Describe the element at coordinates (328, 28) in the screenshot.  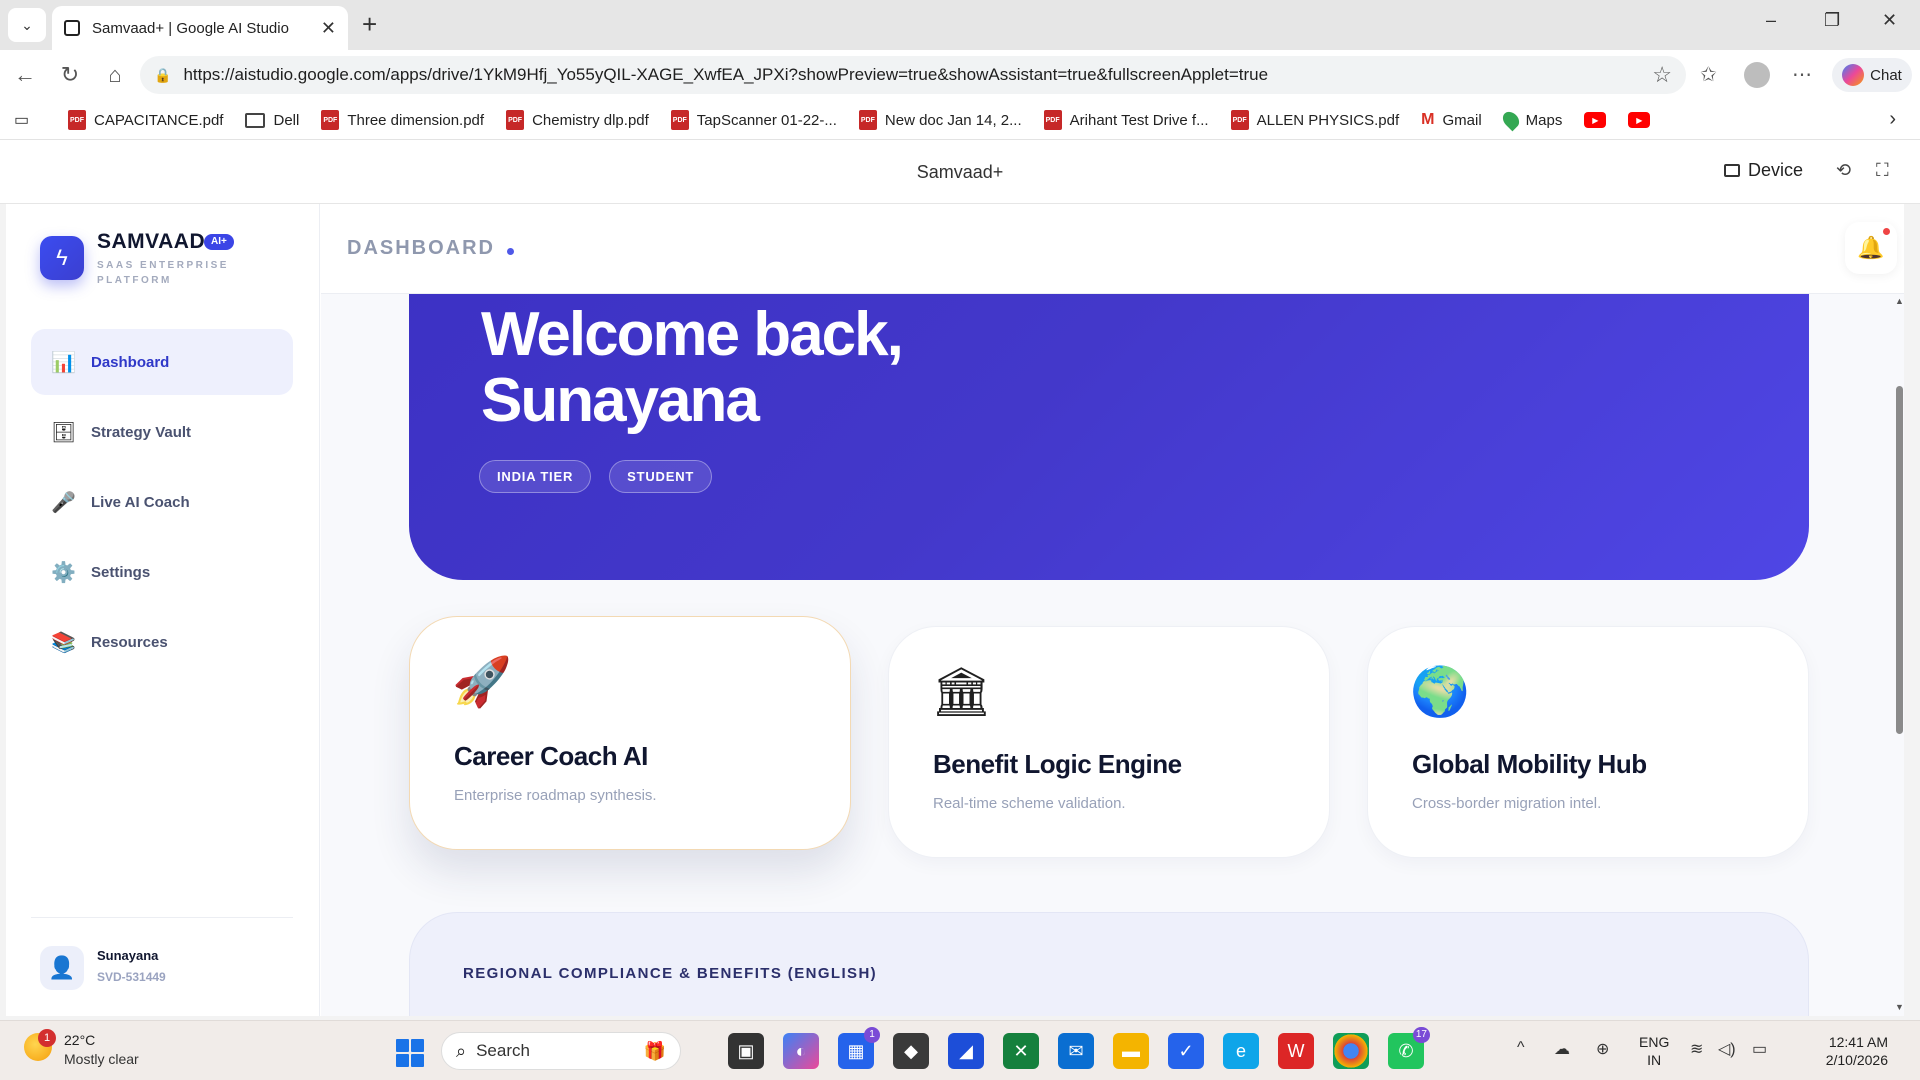
I see `close-tab-icon: ✕` at that location.